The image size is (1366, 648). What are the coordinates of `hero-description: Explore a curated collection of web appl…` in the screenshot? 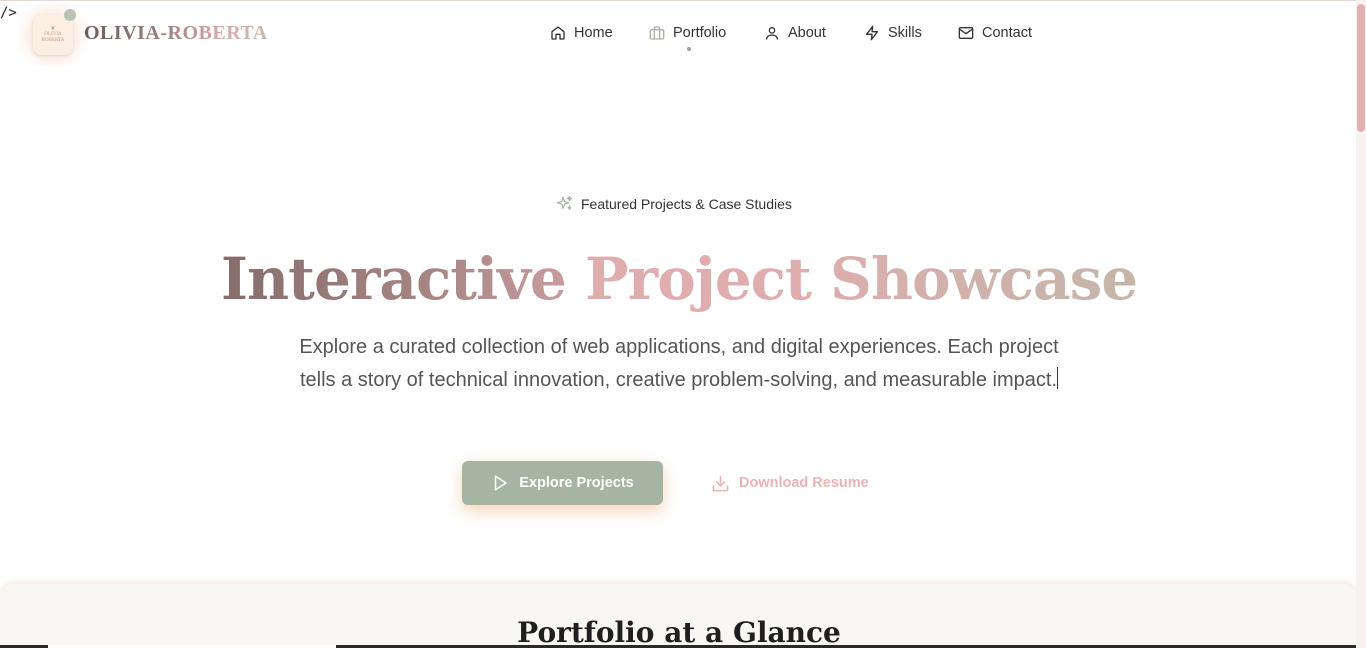 It's located at (679, 363).